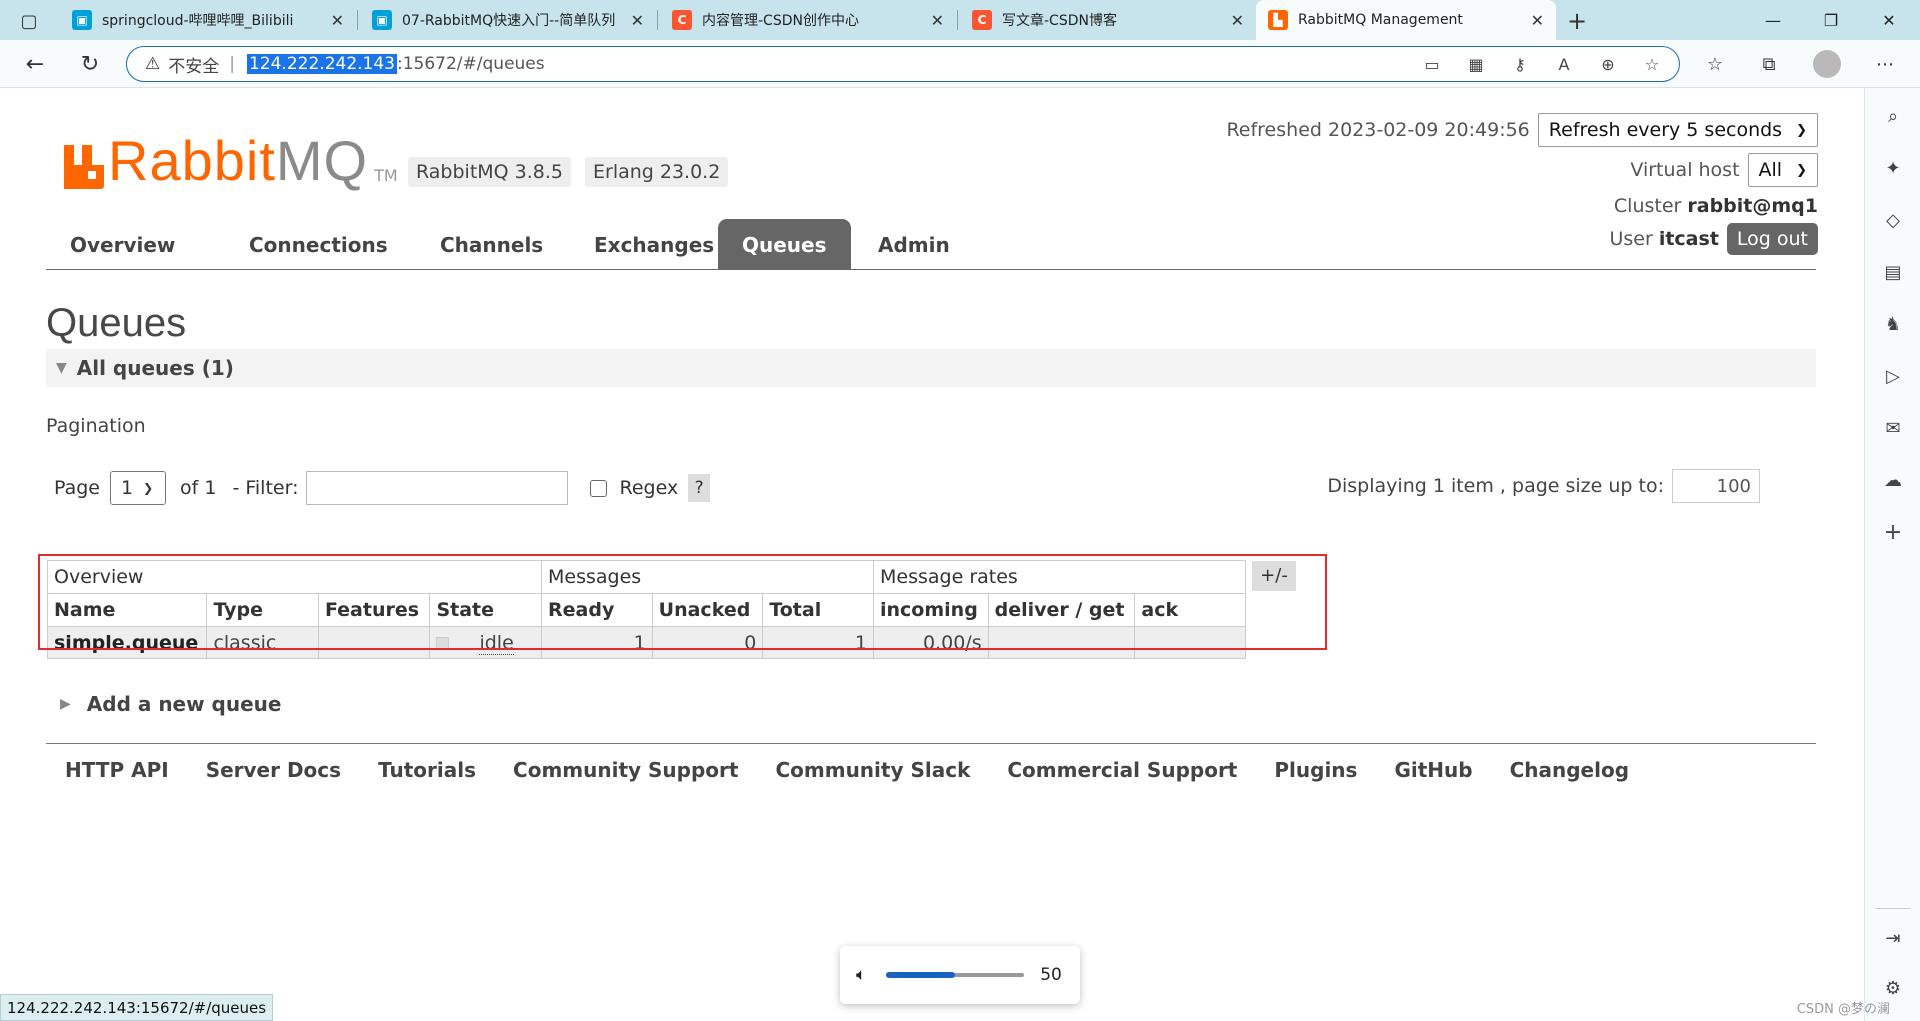 This screenshot has height=1021, width=1920. I want to click on tab-admin: Admin, so click(914, 244).